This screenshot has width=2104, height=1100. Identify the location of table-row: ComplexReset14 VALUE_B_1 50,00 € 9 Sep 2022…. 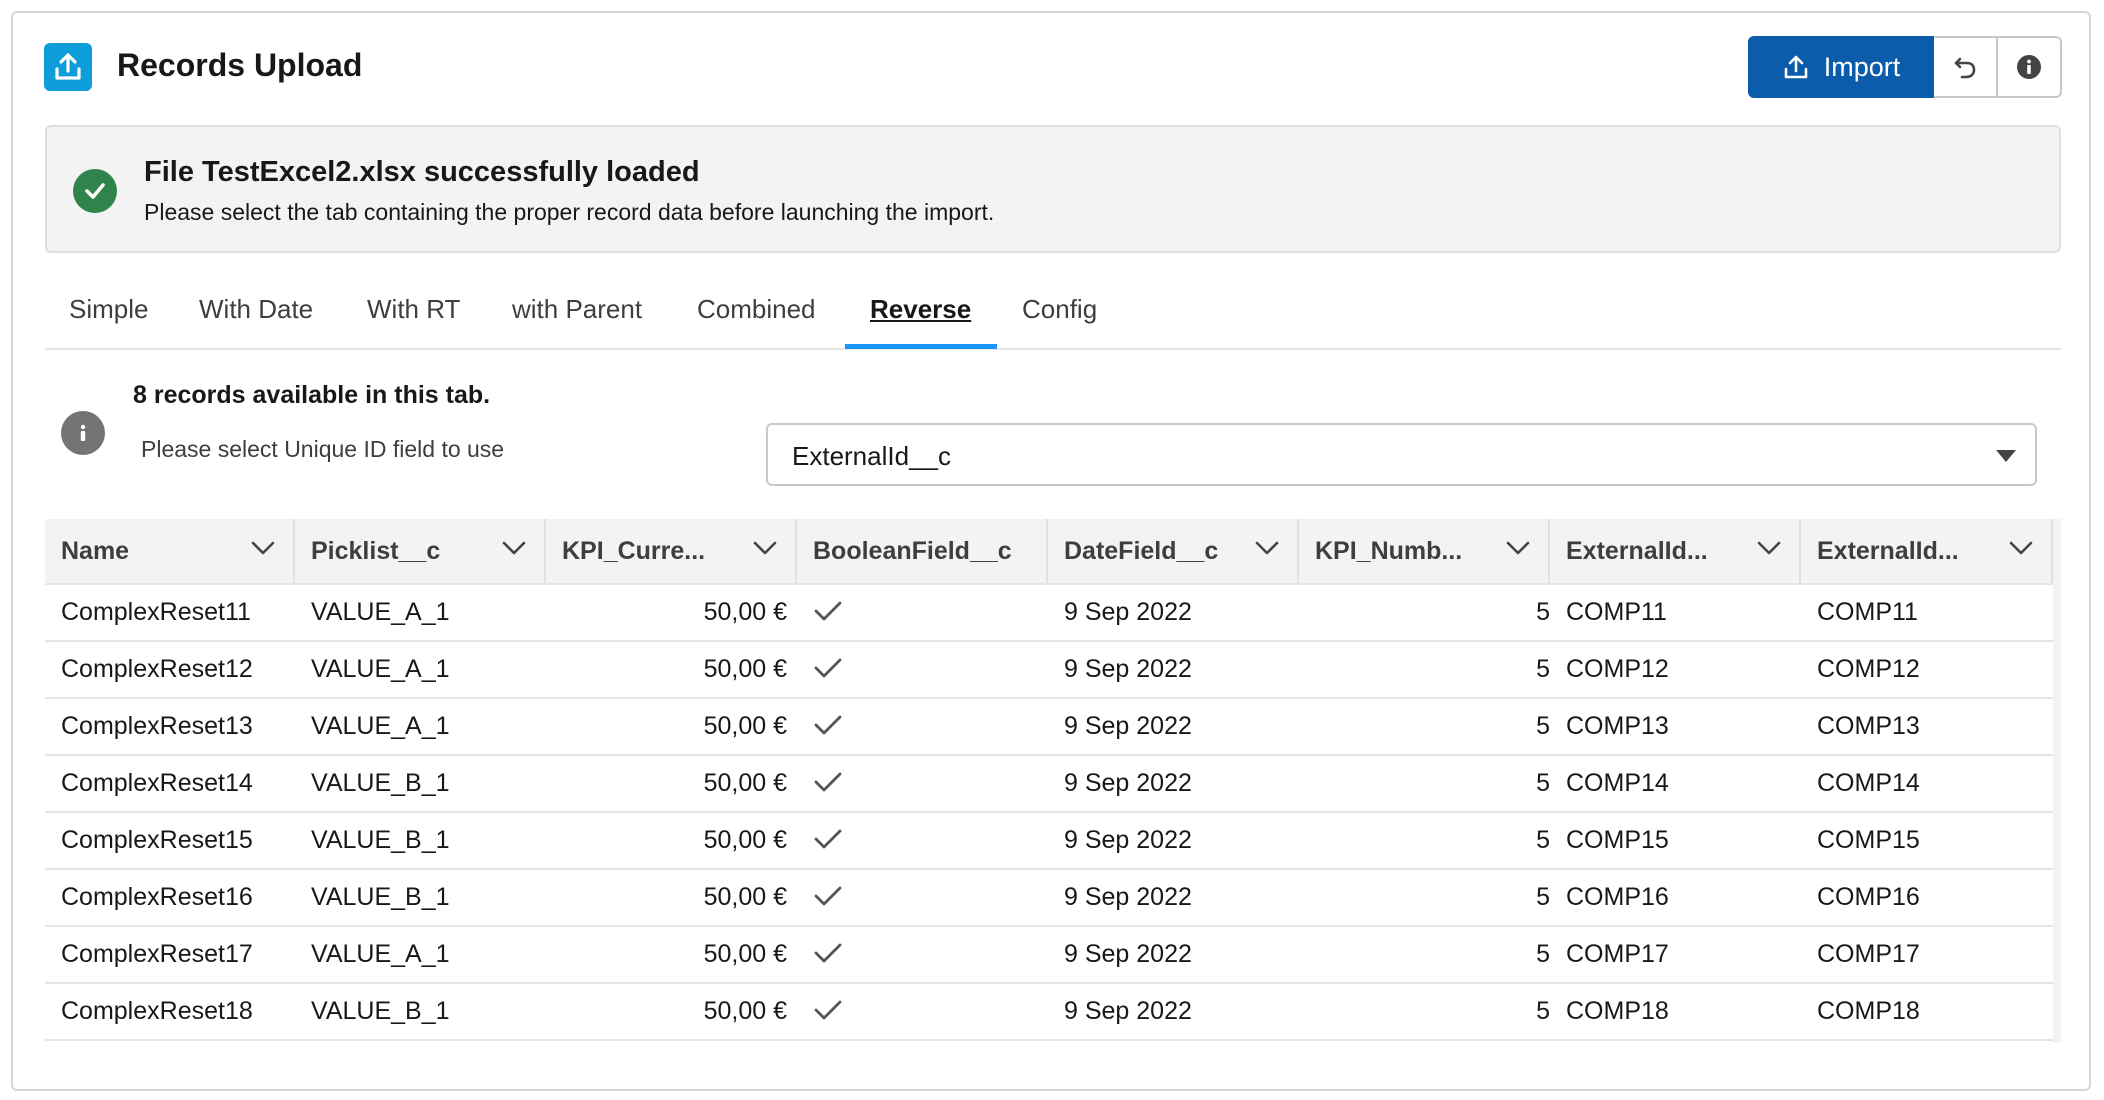
(1049, 784).